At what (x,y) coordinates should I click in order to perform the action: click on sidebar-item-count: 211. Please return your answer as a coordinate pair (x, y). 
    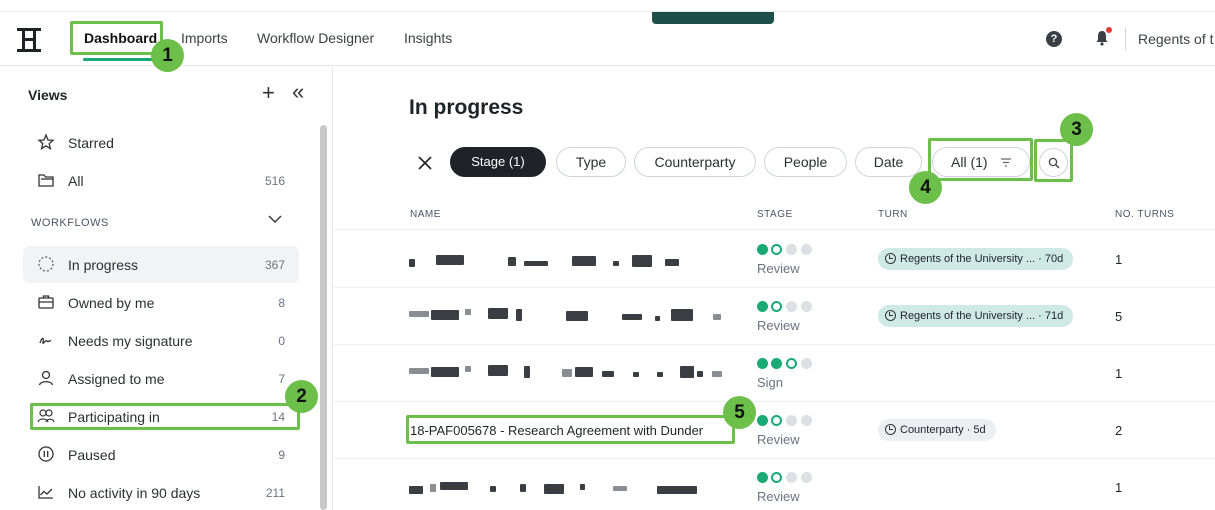
    Looking at the image, I should click on (275, 493).